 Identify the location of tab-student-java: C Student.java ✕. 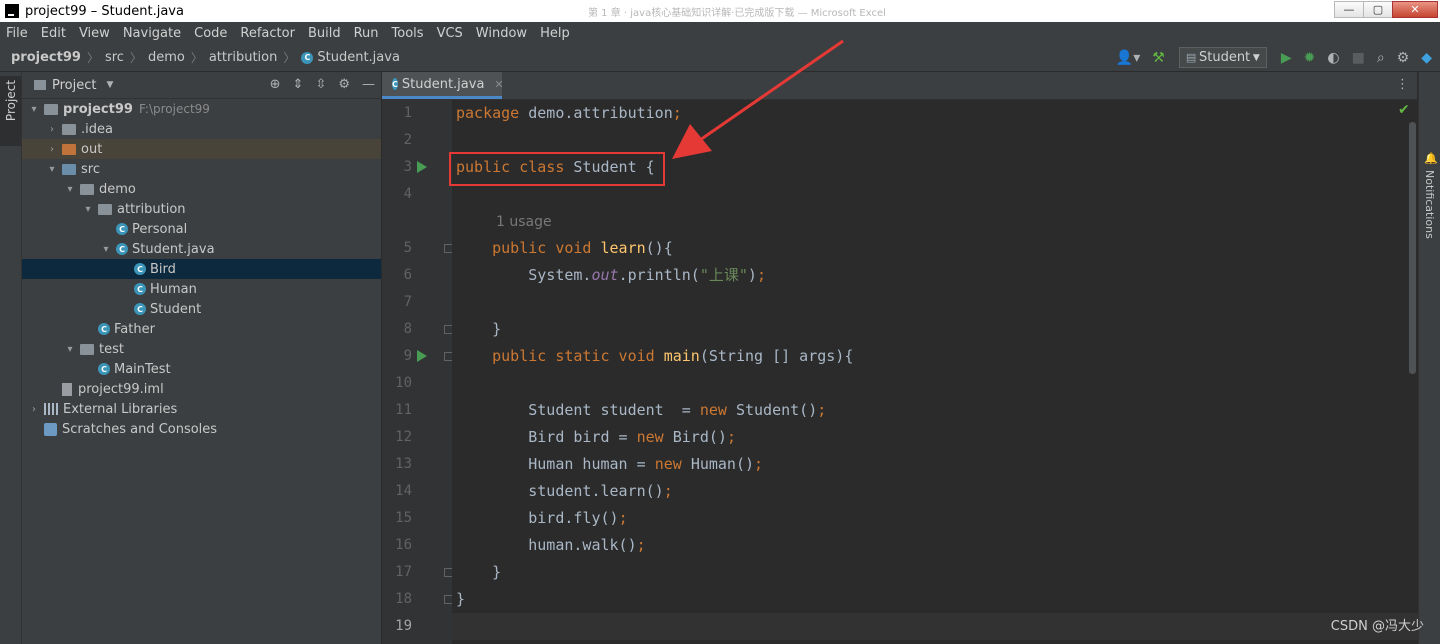
(443, 85).